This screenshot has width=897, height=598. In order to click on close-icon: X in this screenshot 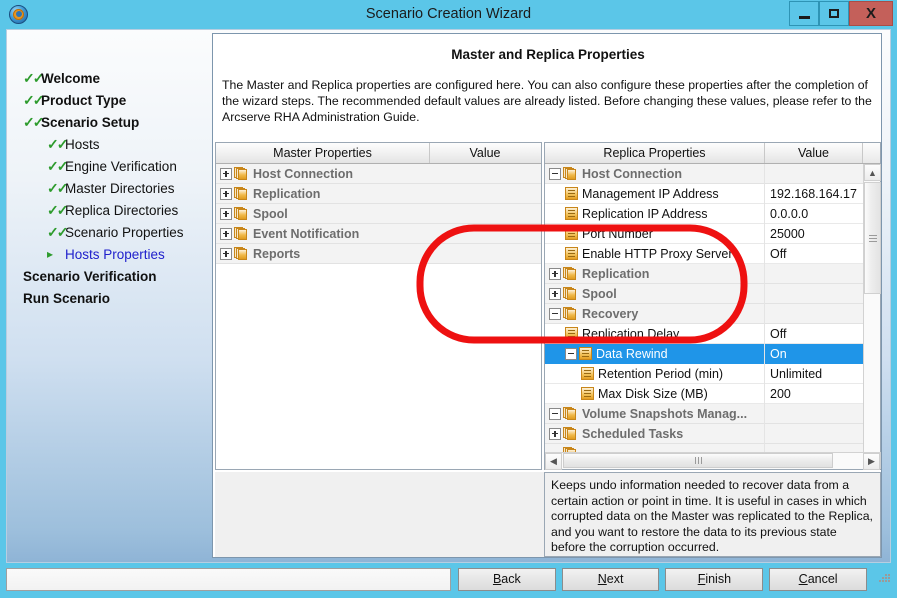, I will do `click(870, 13)`.